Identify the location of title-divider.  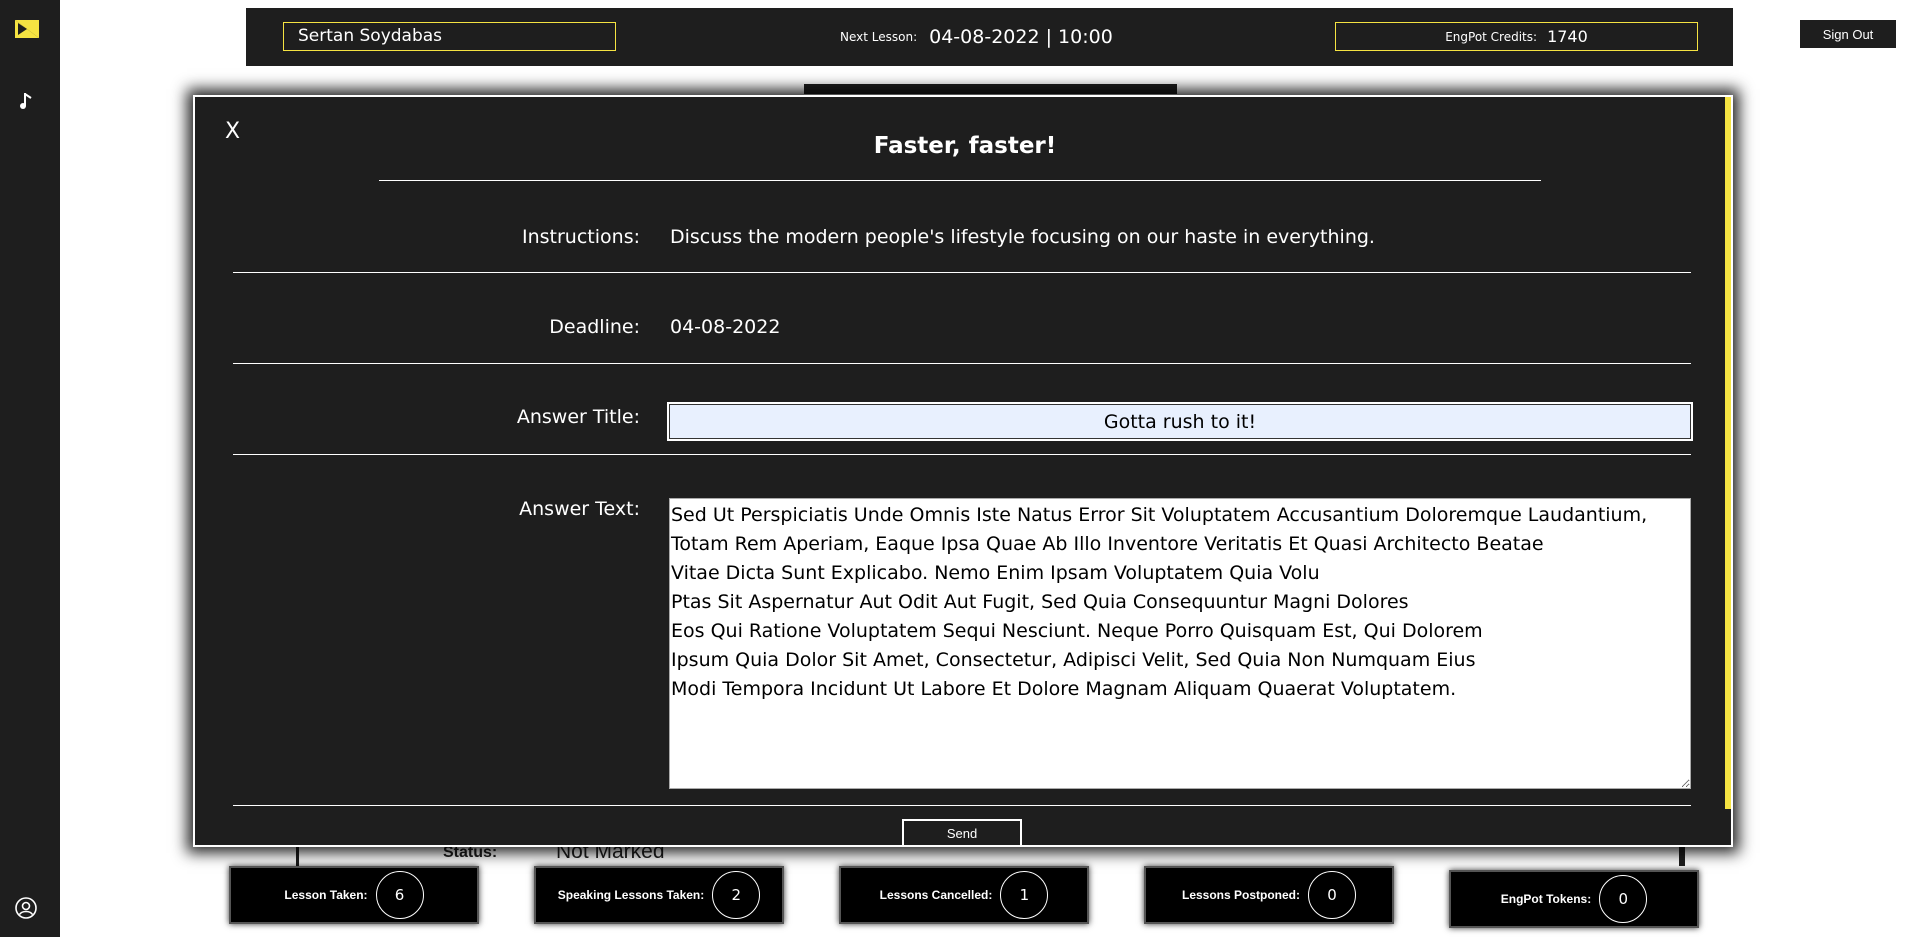
(960, 180).